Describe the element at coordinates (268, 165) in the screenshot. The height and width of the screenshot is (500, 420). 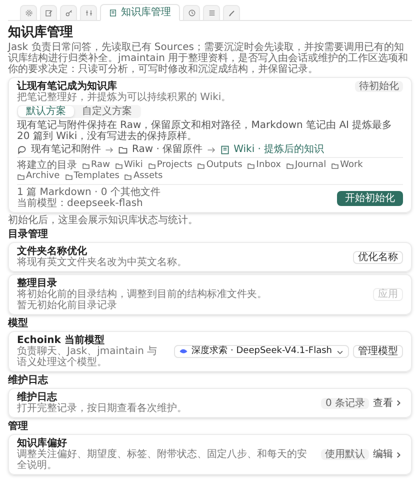
I see `folder-name: Inbox` at that location.